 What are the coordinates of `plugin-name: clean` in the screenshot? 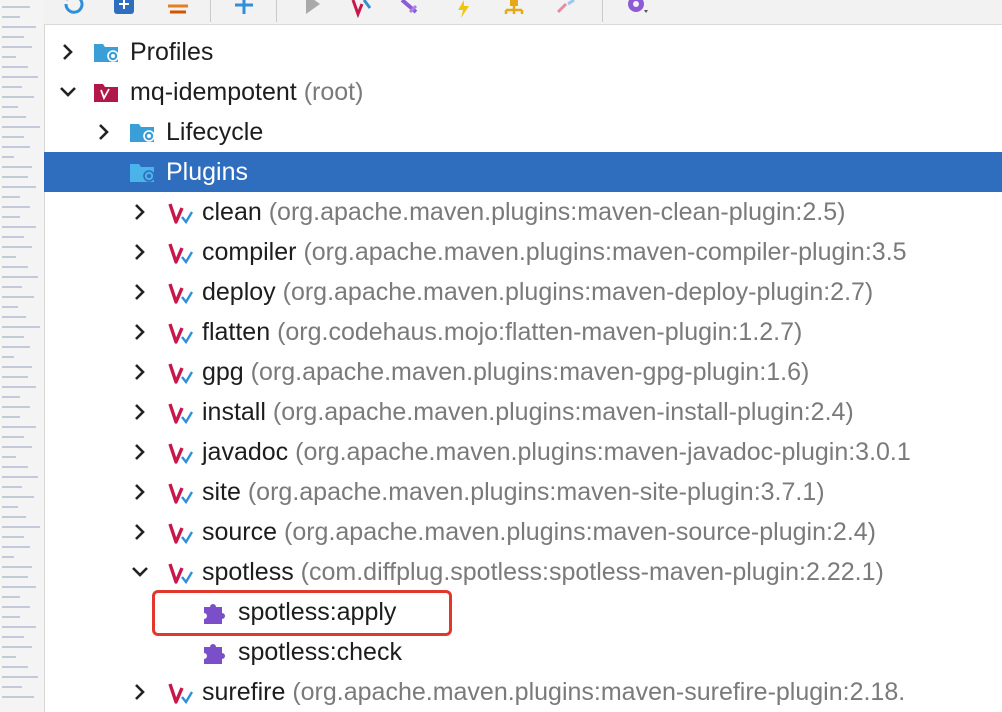 It's located at (232, 212).